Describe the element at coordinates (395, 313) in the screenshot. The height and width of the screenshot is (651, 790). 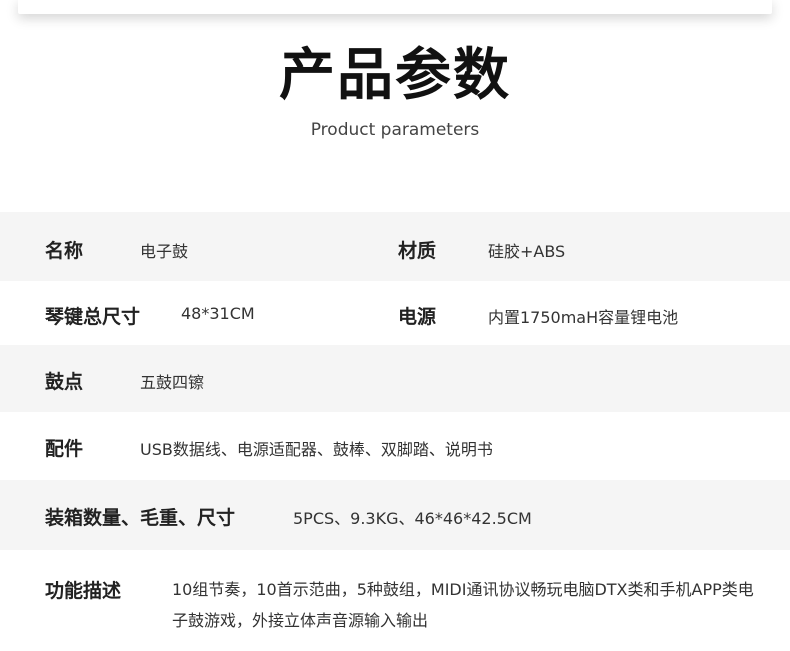
I see `param-row-size-power: 琴键总尺寸 48*31CM 电源 内置1750maH容量锂电池` at that location.